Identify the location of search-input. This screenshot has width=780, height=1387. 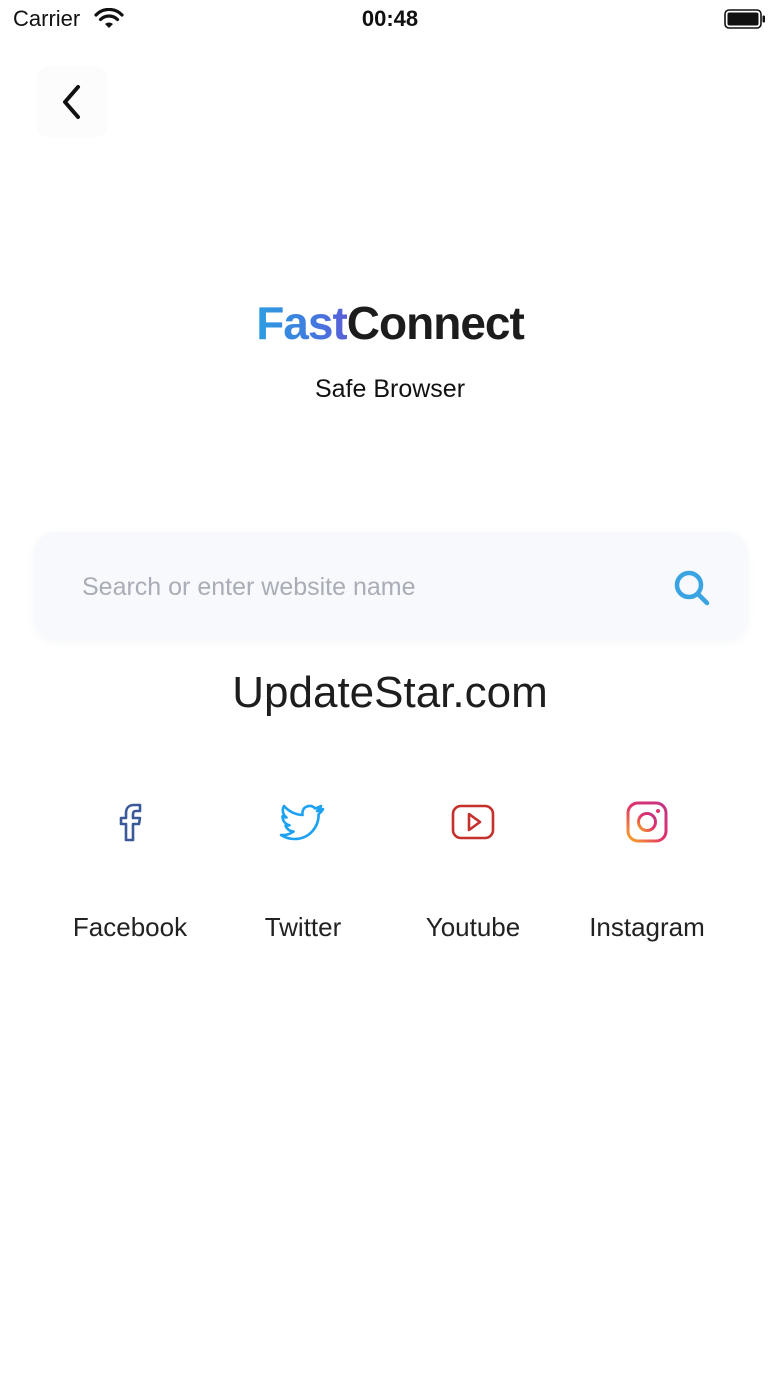
(362, 587).